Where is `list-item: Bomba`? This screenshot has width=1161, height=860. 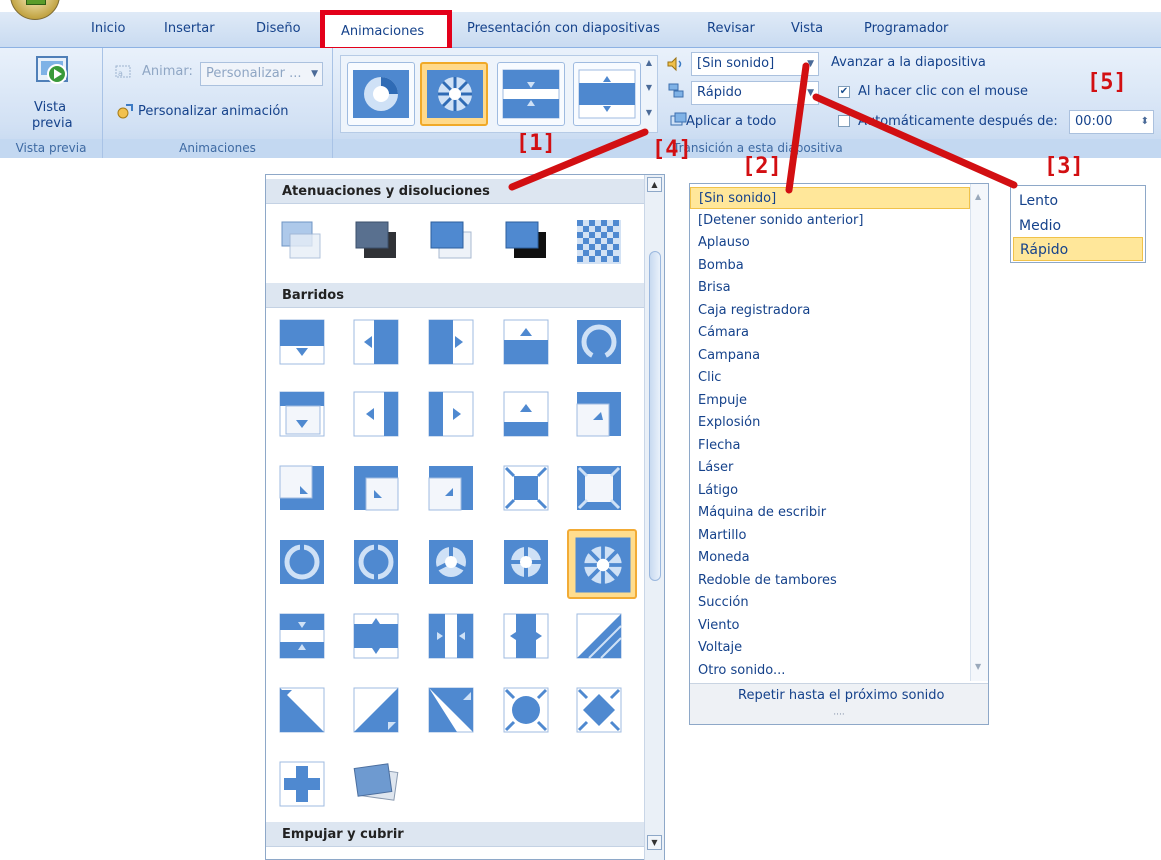
list-item: Bomba is located at coordinates (830, 266).